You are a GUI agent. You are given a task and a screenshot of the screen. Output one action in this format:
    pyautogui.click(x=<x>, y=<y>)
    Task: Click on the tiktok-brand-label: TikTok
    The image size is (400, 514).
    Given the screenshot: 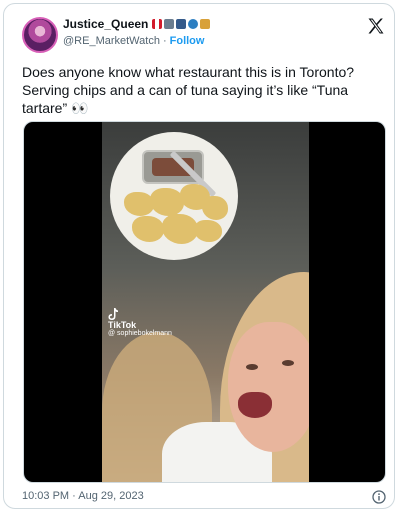 What is the action you would take?
    pyautogui.click(x=122, y=325)
    